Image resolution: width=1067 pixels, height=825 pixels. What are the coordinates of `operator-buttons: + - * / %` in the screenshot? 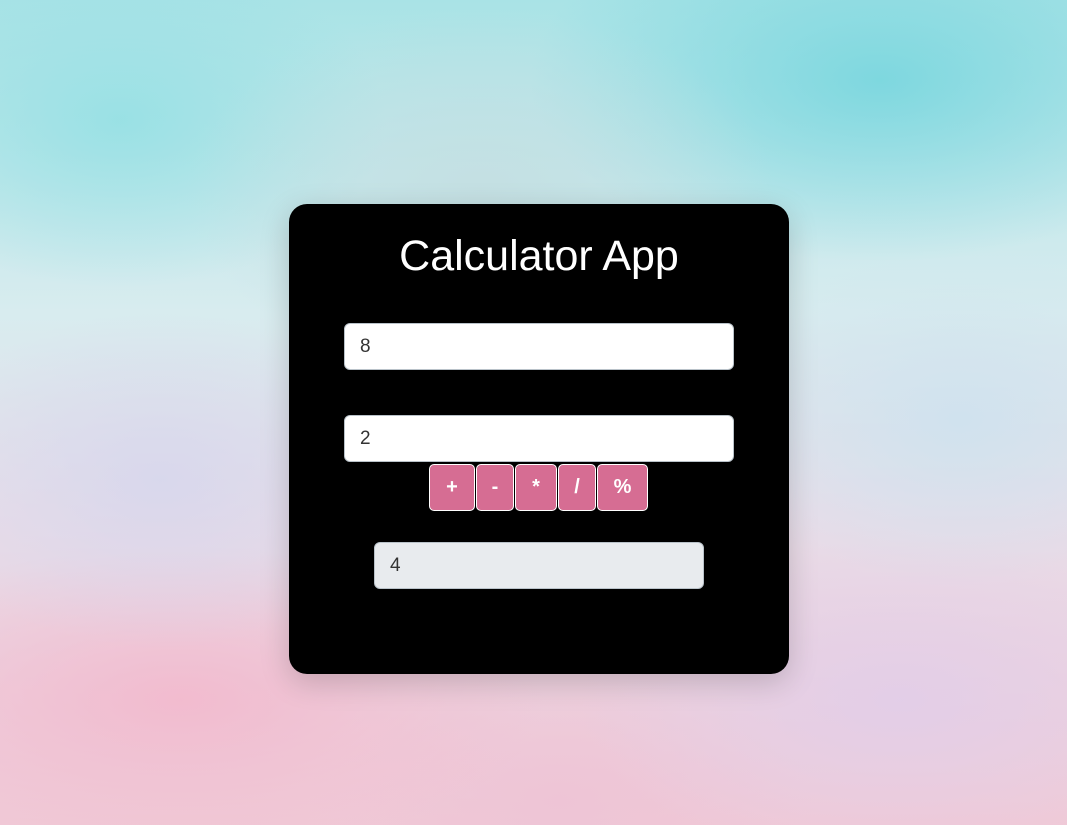 It's located at (538, 488).